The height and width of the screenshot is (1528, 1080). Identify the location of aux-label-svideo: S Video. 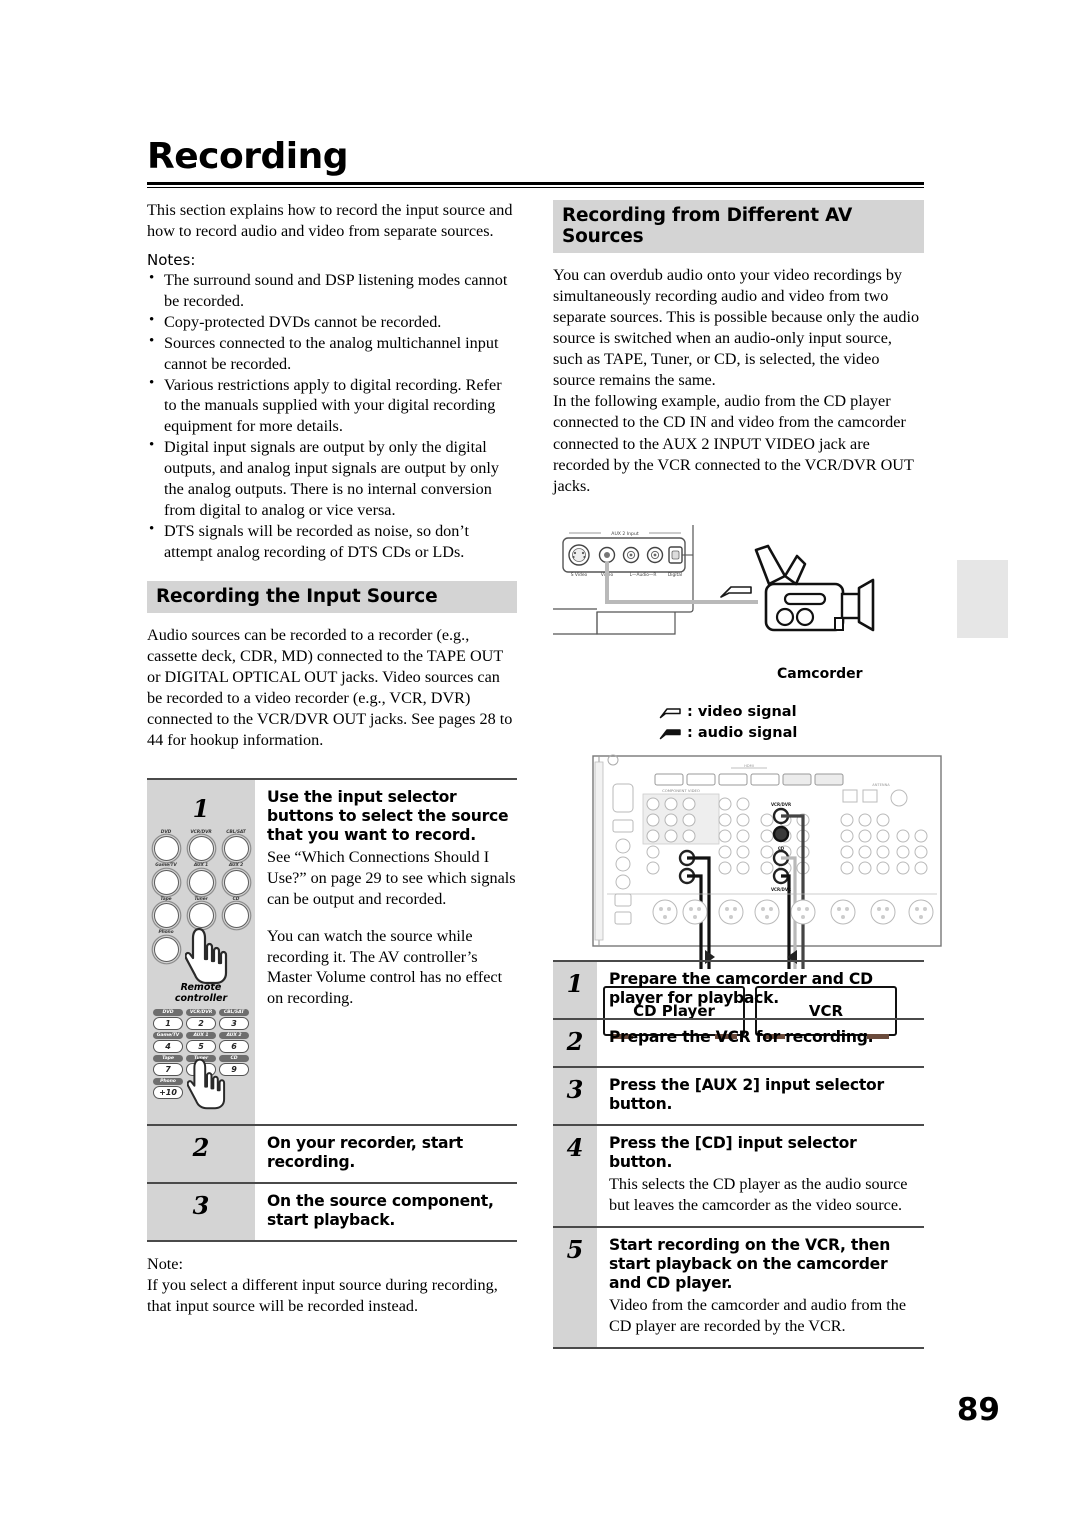
(579, 575).